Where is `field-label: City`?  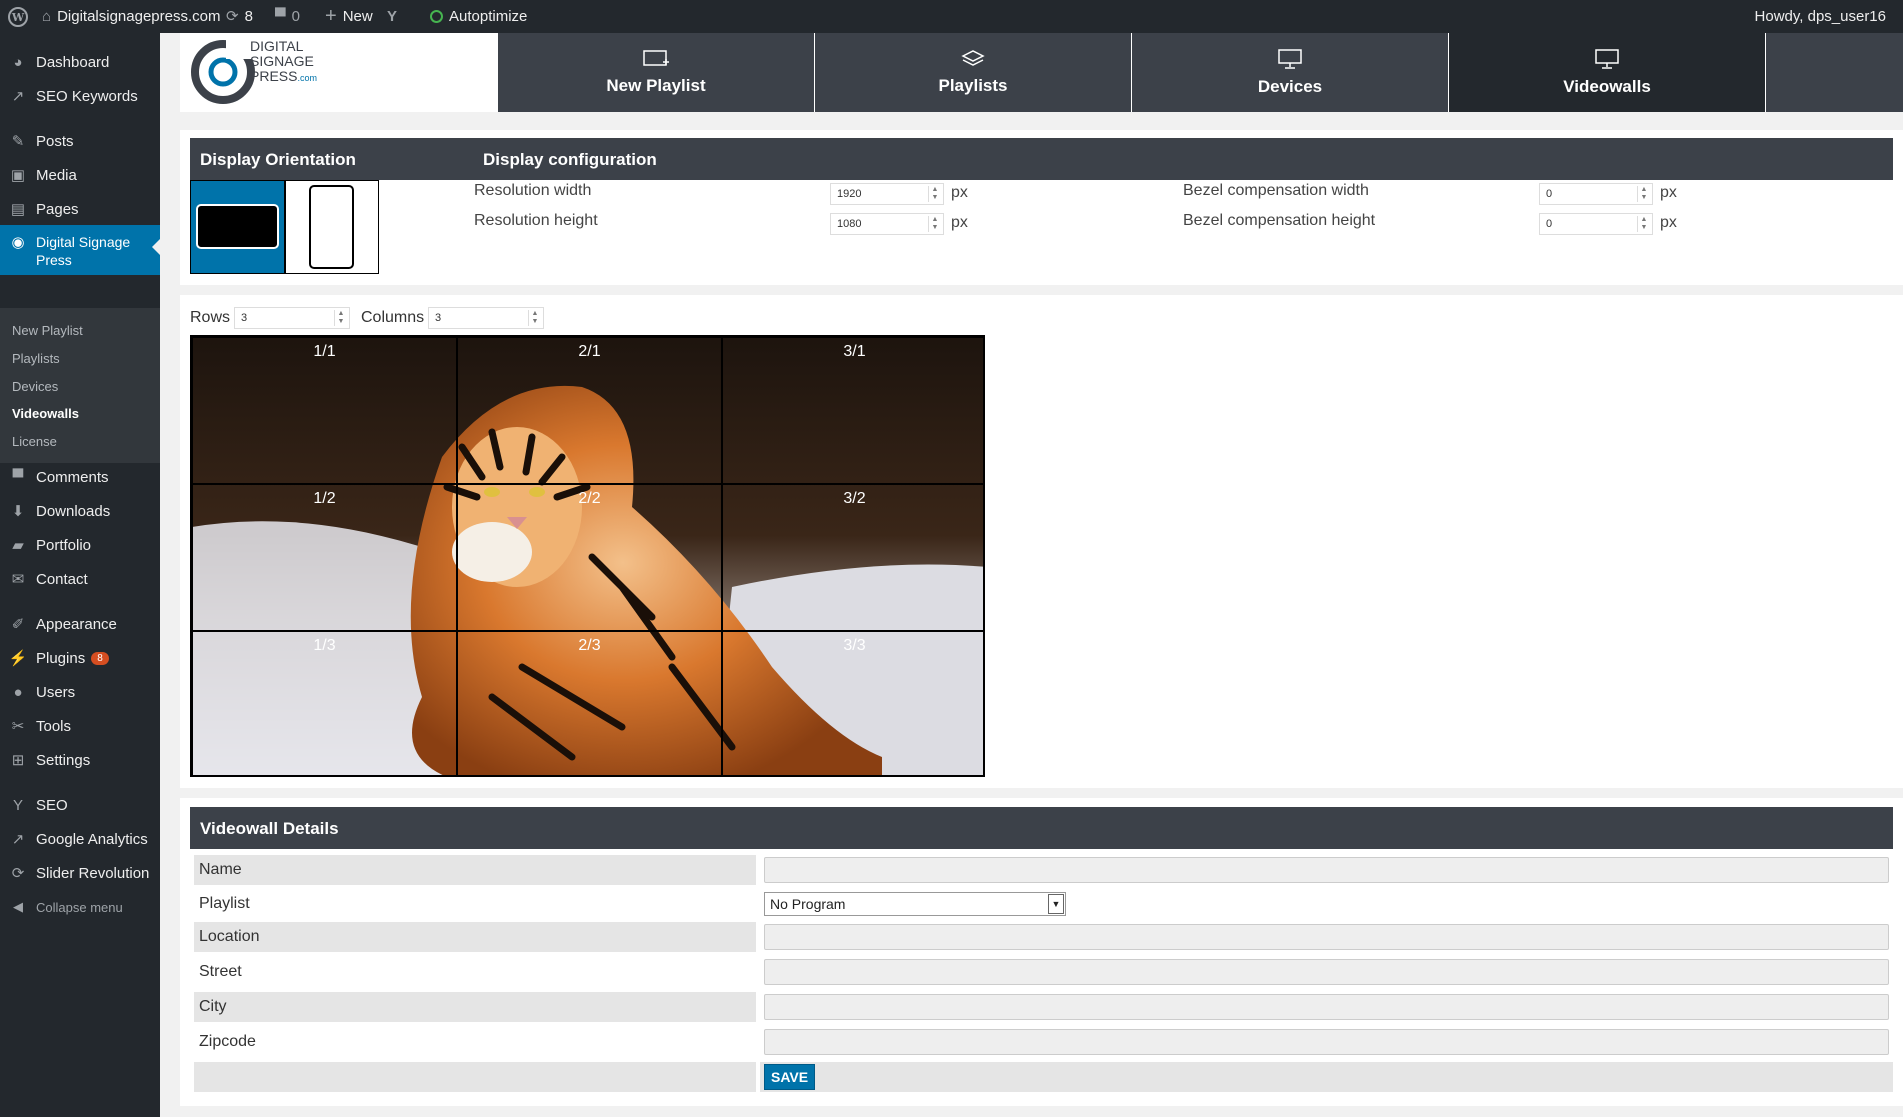 field-label: City is located at coordinates (475, 1007).